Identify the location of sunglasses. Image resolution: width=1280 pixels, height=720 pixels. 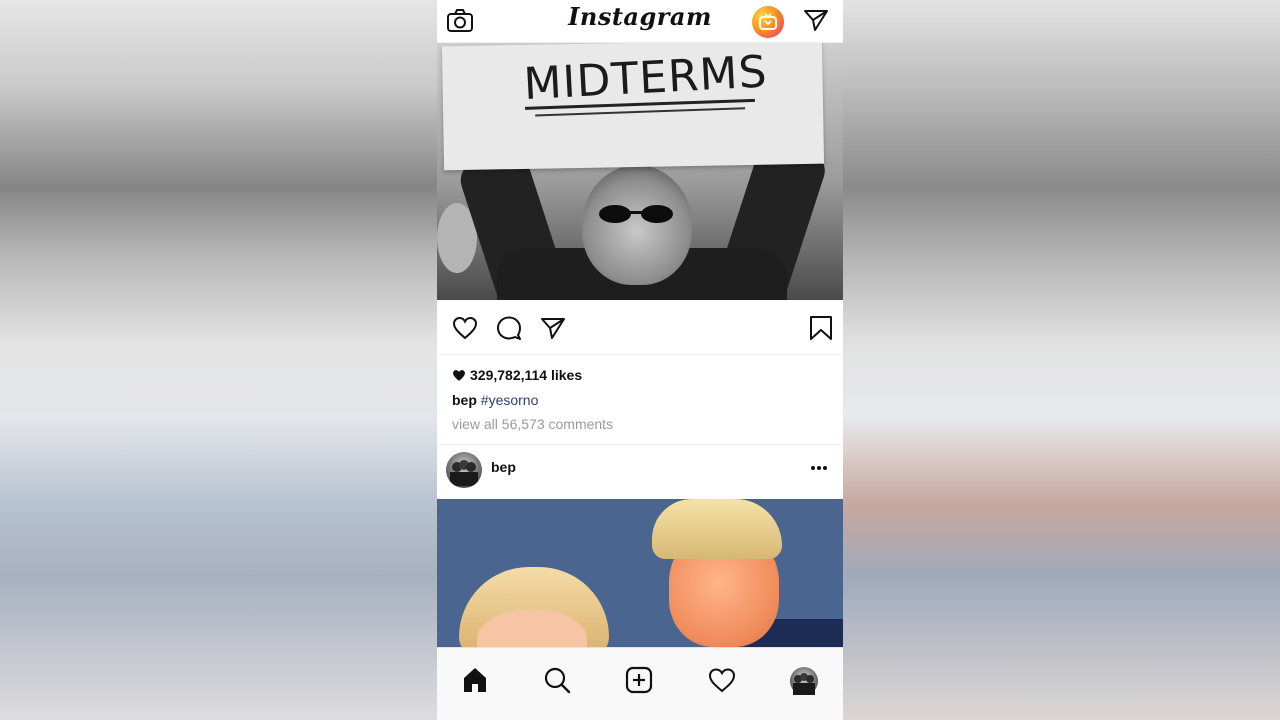
(636, 214).